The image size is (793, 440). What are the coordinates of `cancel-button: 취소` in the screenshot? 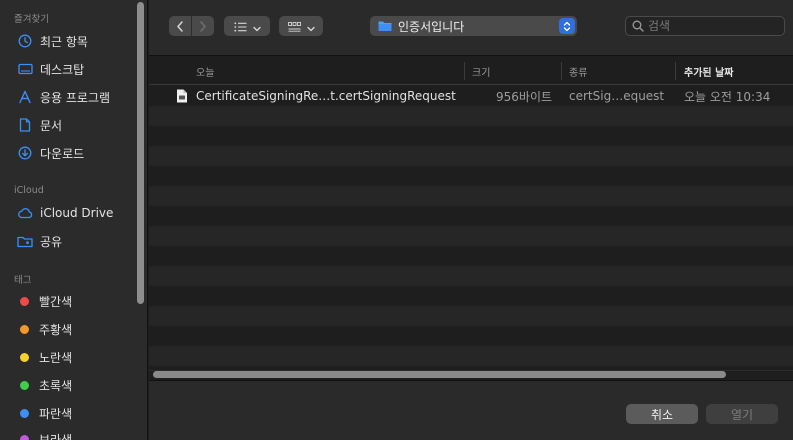 It's located at (662, 414).